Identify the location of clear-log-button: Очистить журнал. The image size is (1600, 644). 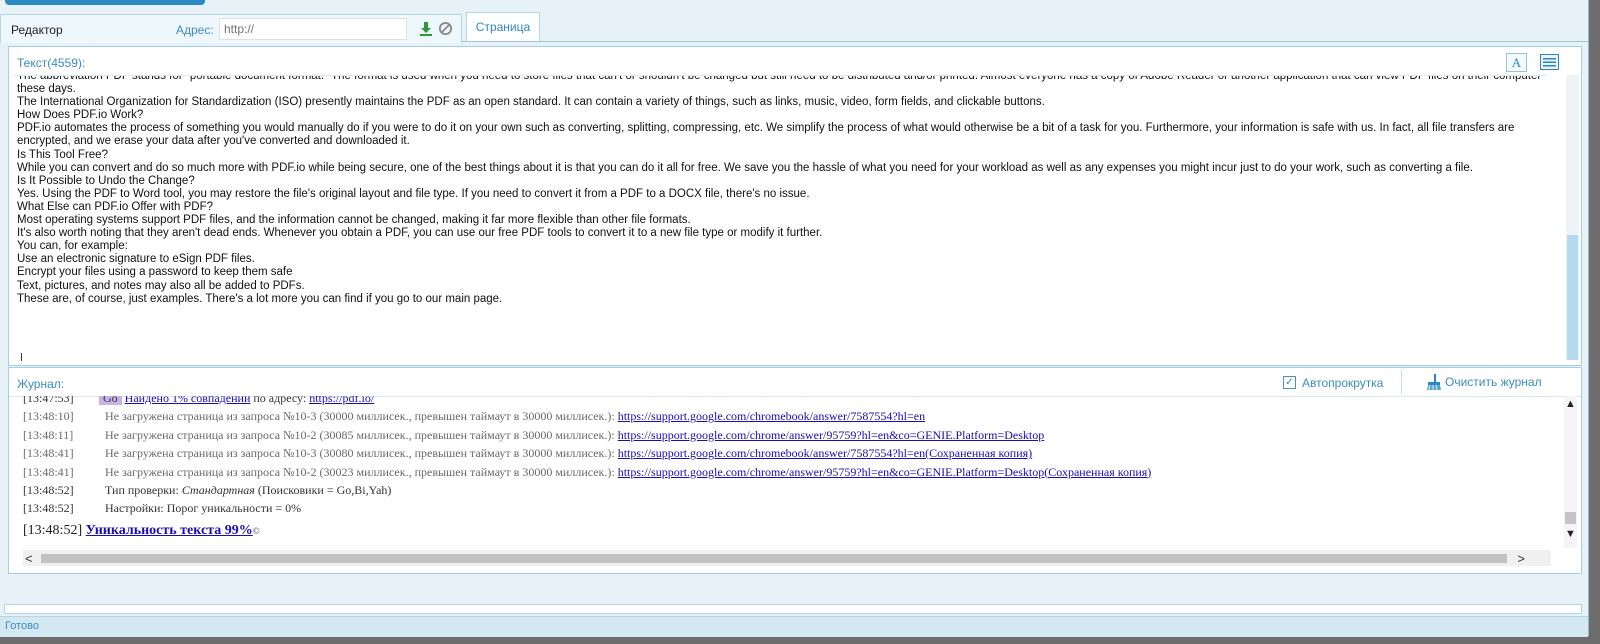
(1483, 383).